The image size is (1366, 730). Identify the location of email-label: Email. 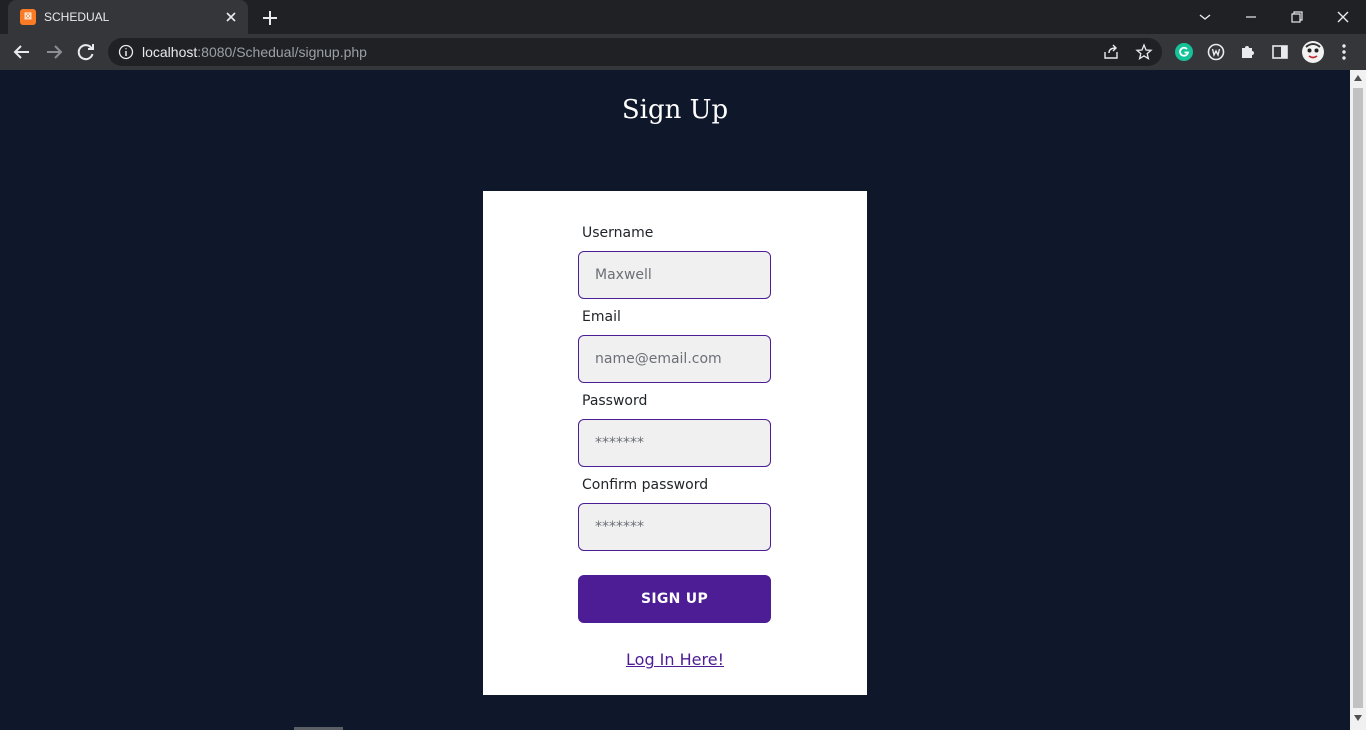
(601, 317).